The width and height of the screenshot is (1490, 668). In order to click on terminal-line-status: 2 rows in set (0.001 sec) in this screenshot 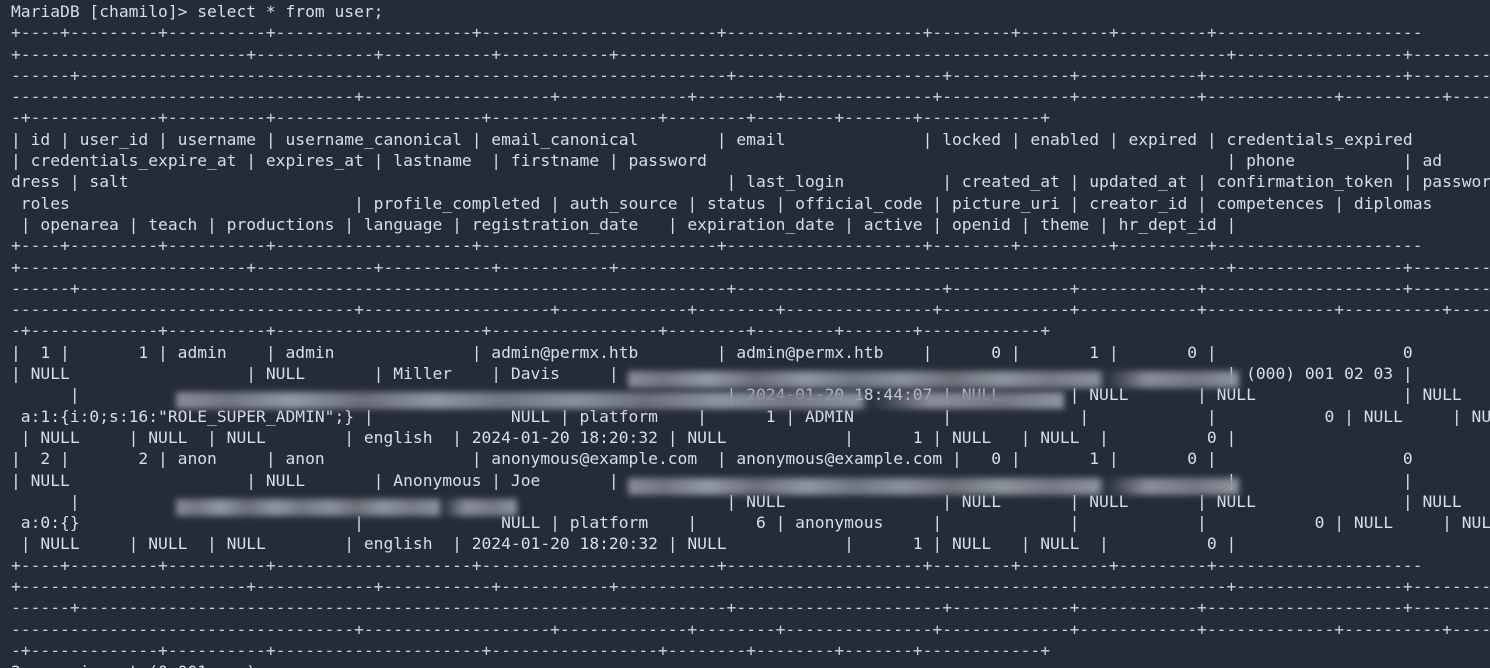, I will do `click(750, 664)`.